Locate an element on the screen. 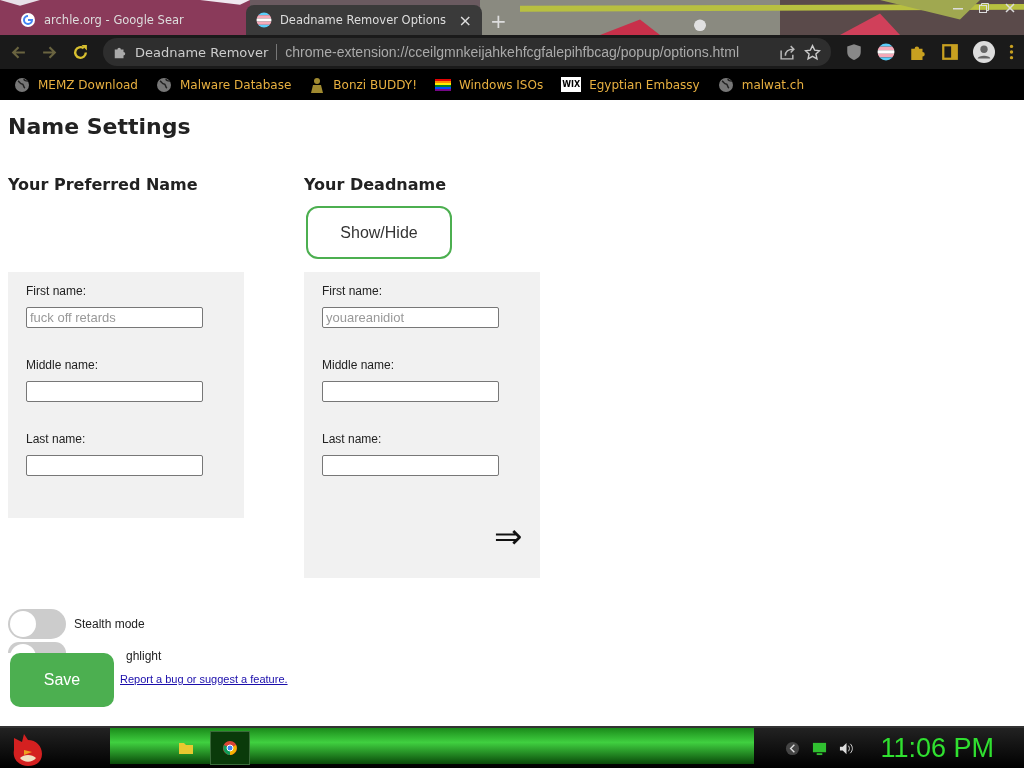 Image resolution: width=1024 pixels, height=768 pixels. reload-icon is located at coordinates (80, 52).